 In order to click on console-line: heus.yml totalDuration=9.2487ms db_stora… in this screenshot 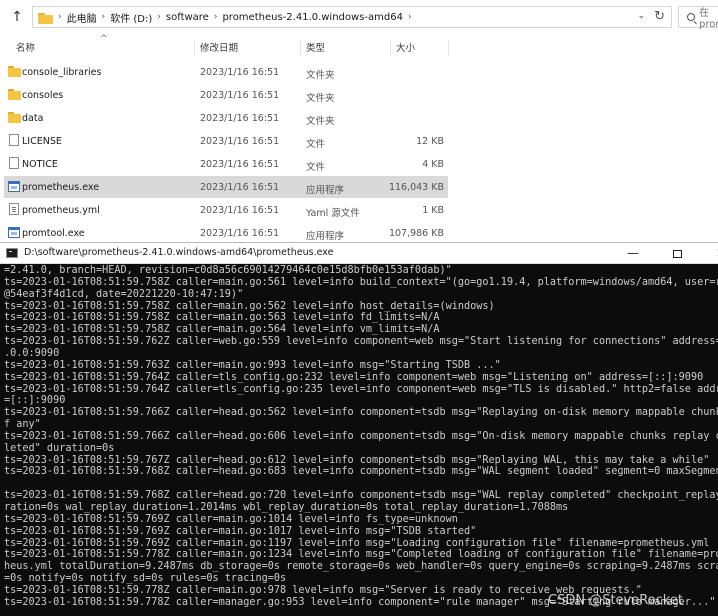, I will do `click(361, 567)`.